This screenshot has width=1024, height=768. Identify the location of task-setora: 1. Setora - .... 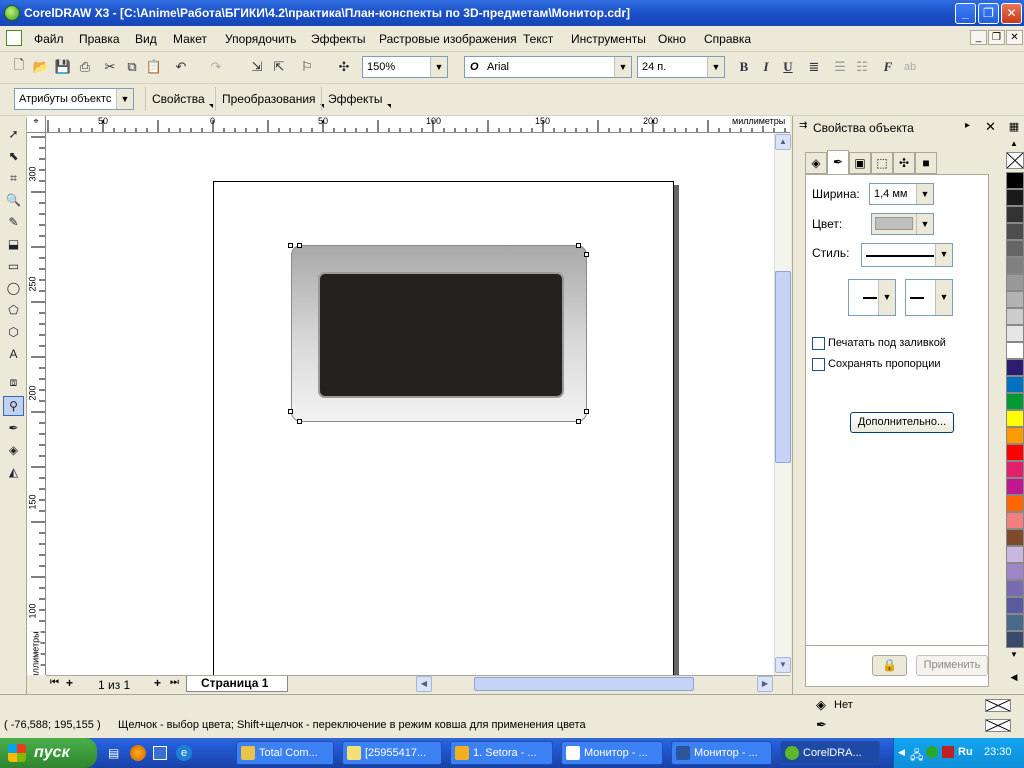
(501, 753).